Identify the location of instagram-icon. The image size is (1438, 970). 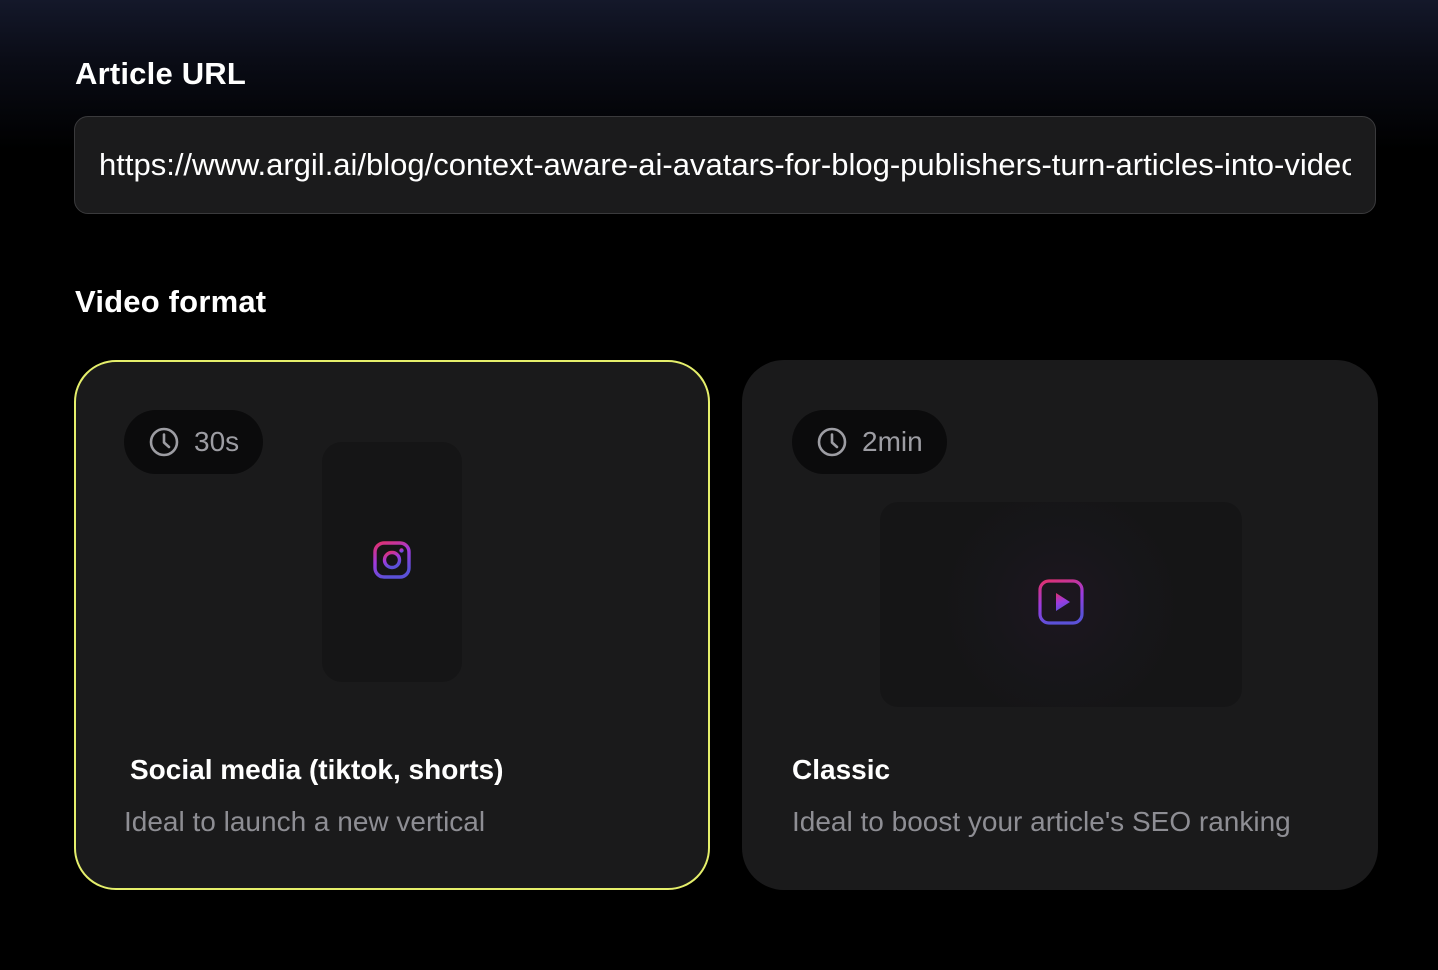
(392, 562).